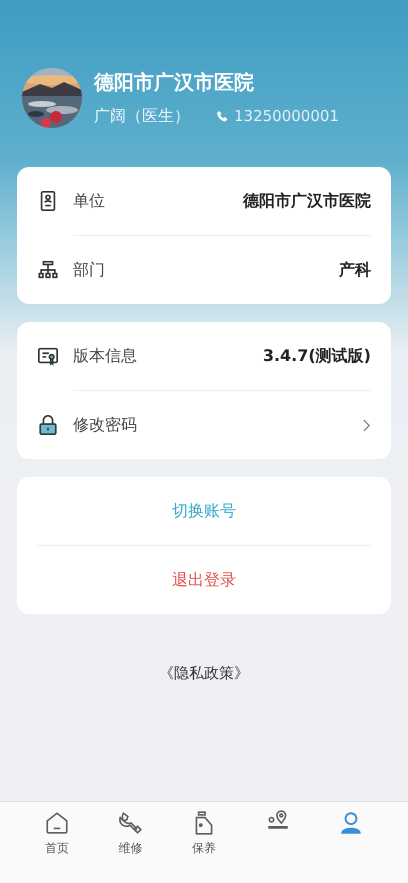 The image size is (408, 883). What do you see at coordinates (204, 673) in the screenshot?
I see `privacy-policy-link: 《隐私政策》` at bounding box center [204, 673].